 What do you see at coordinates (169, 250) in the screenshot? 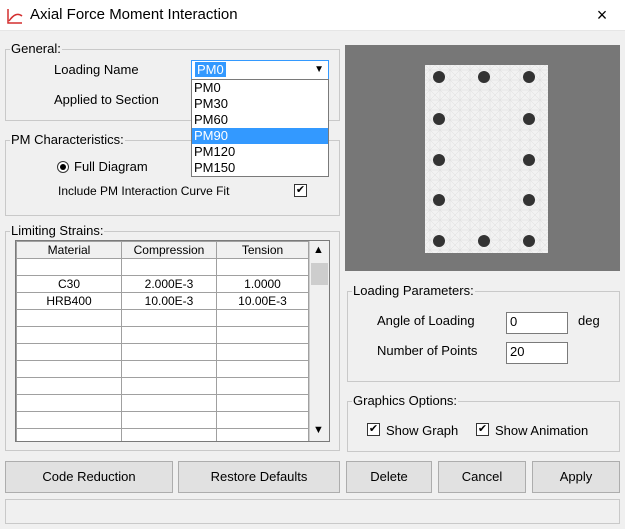
I see `header-compression: Compression` at bounding box center [169, 250].